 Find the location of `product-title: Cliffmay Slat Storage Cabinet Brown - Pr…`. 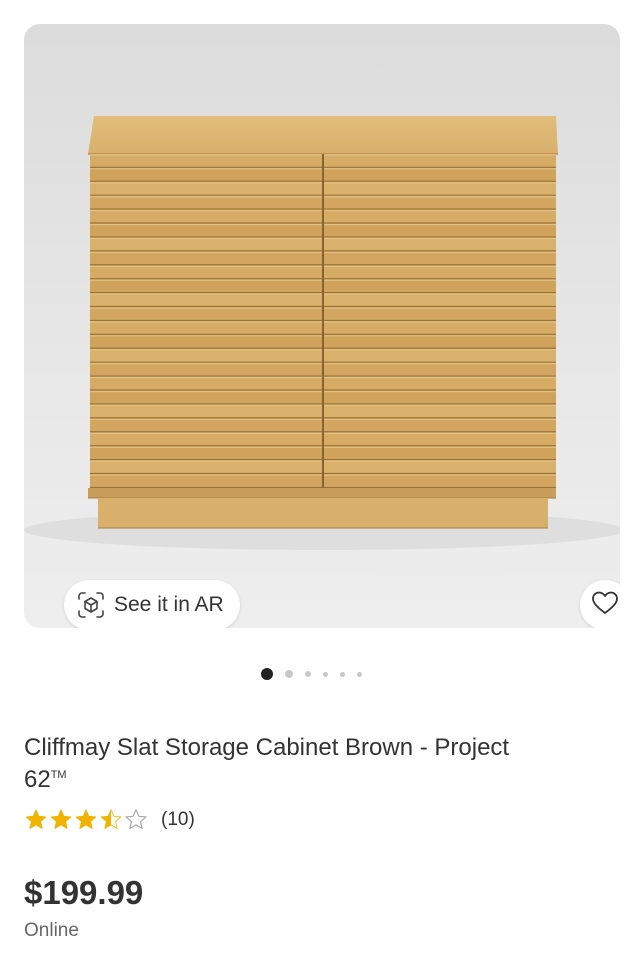

product-title: Cliffmay Slat Storage Cabinet Brown - Pr… is located at coordinates (284, 764).